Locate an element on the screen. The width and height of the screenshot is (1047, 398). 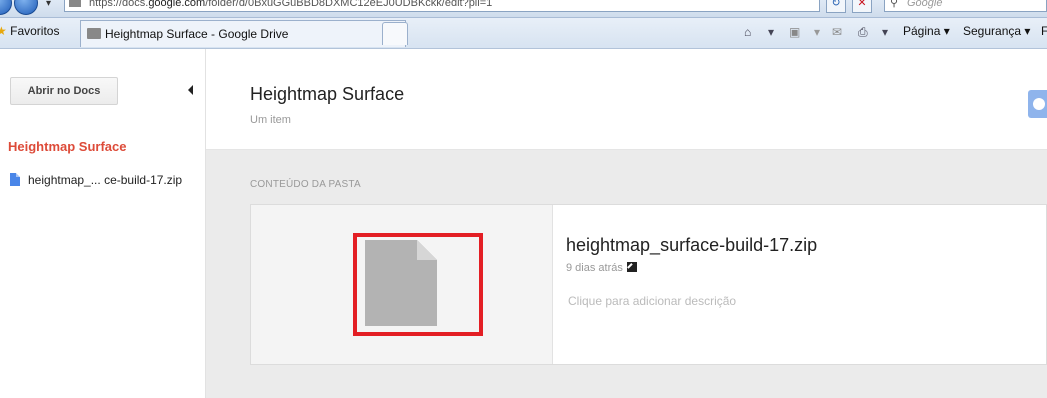
safety-menu-label: Segurança is located at coordinates (992, 31).